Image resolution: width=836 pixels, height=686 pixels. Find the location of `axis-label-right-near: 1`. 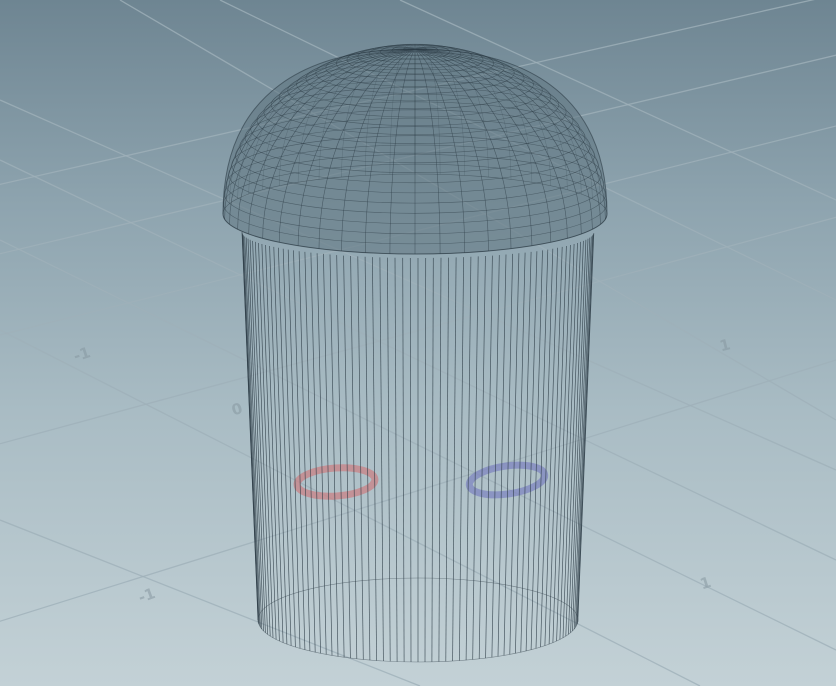

axis-label-right-near: 1 is located at coordinates (705, 583).